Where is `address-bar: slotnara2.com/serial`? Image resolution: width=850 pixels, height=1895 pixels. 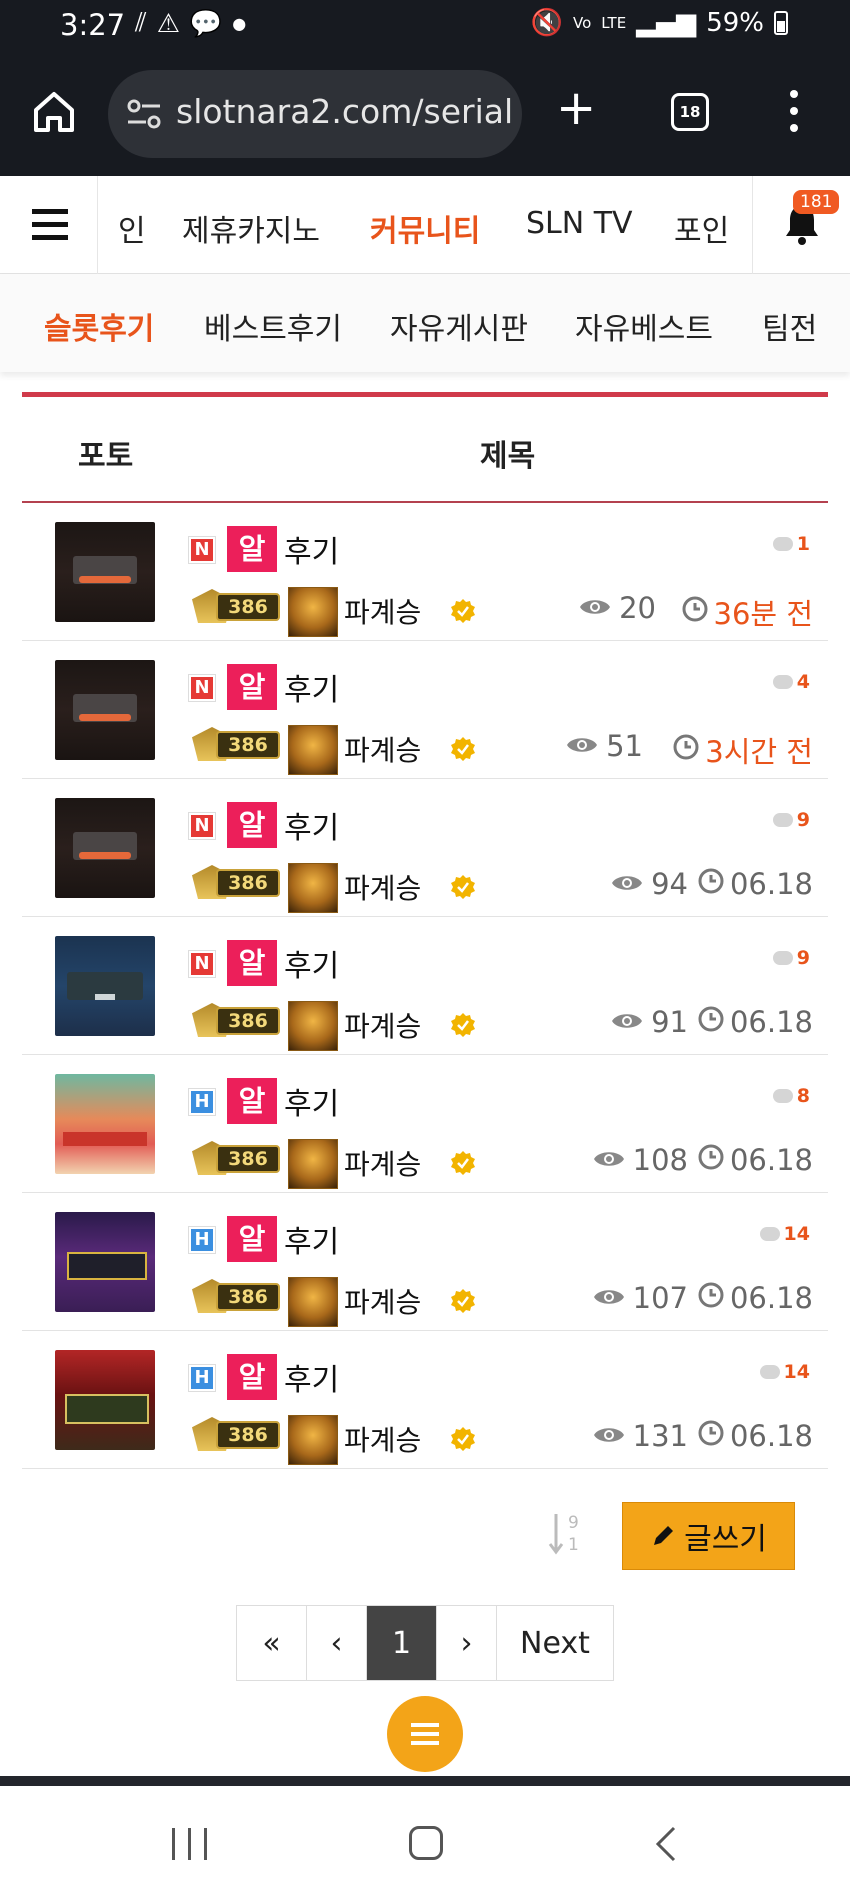
address-bar: slotnara2.com/serial is located at coordinates (315, 114).